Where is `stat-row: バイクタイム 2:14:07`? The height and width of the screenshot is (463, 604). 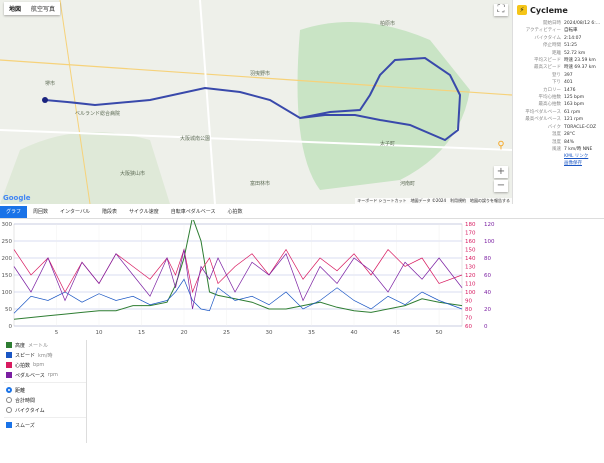
stat-row: バイクタイム 2:14:07 is located at coordinates (558, 38).